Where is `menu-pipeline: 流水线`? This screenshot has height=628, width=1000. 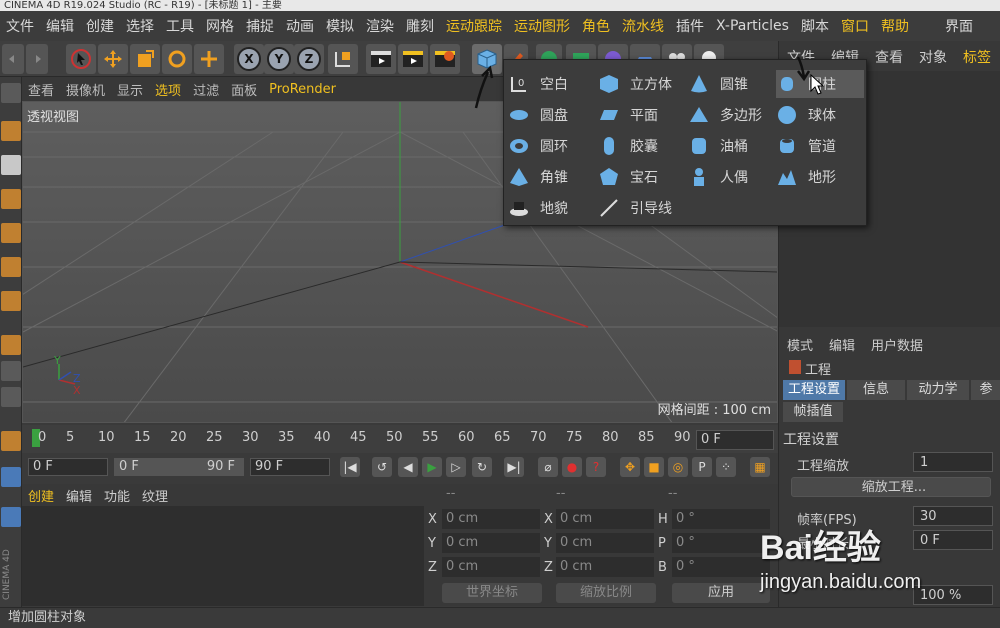
menu-pipeline: 流水线 is located at coordinates (643, 26).